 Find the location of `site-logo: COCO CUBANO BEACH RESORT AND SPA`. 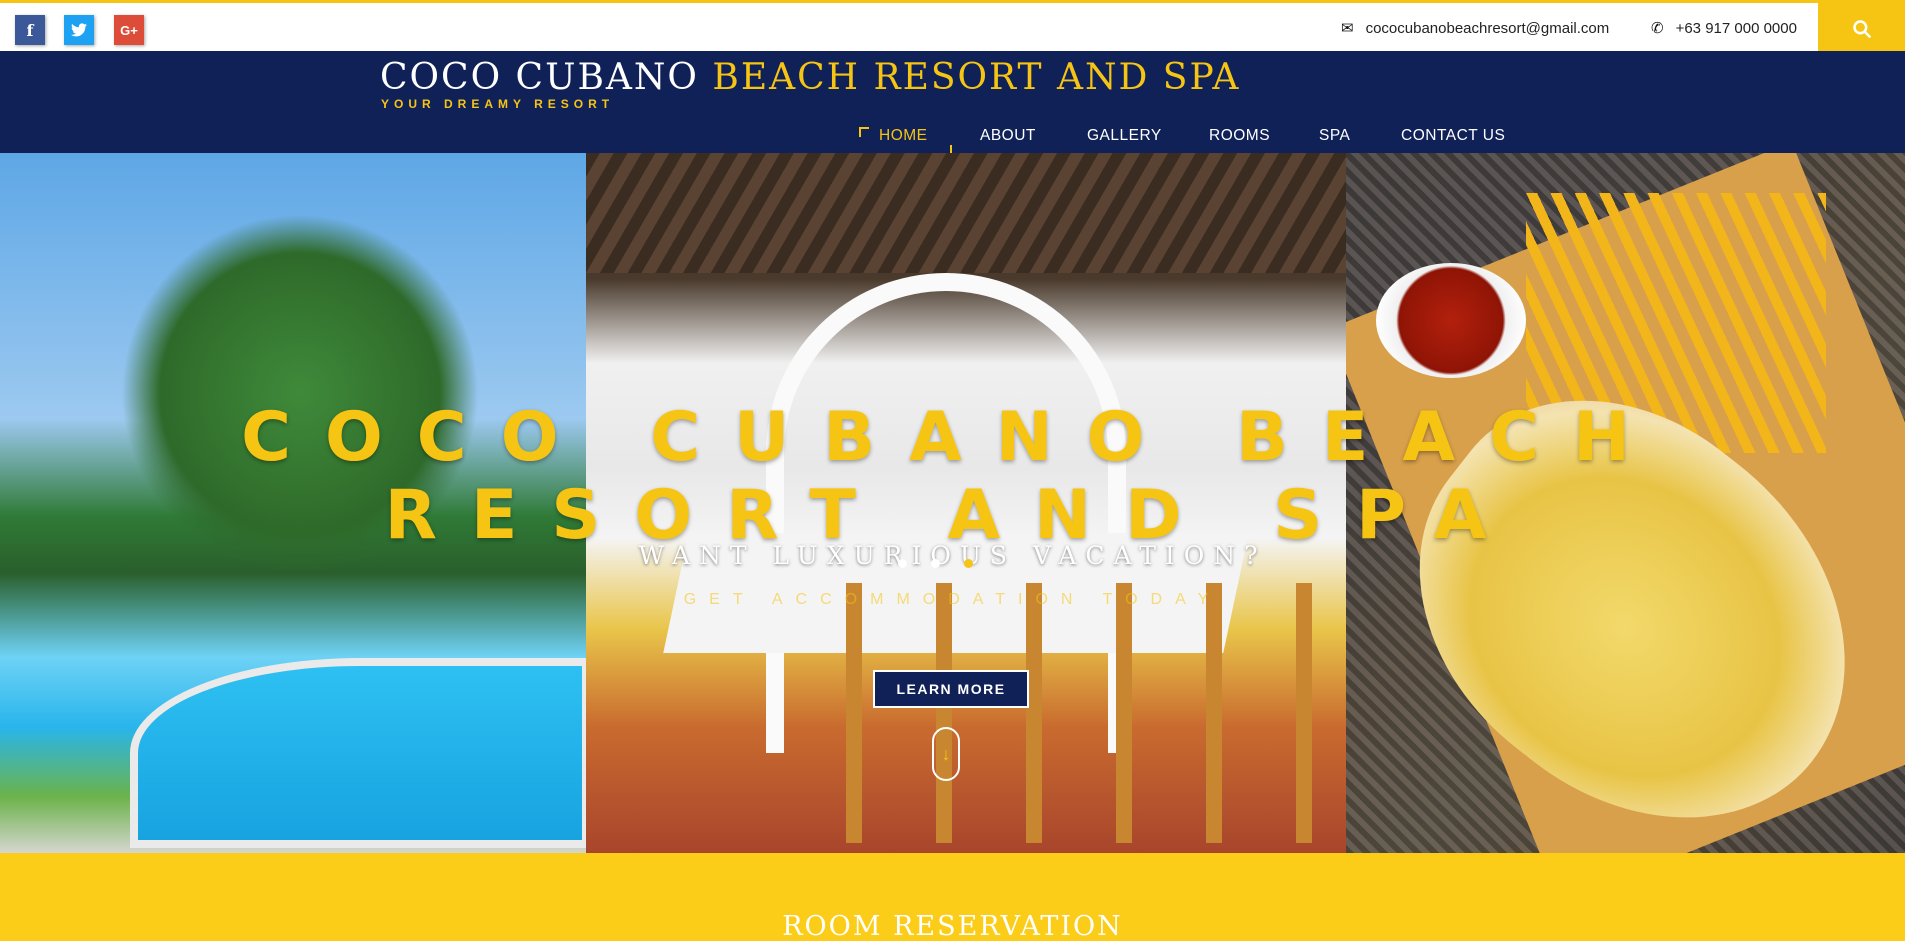

site-logo: COCO CUBANO BEACH RESORT AND SPA is located at coordinates (810, 77).